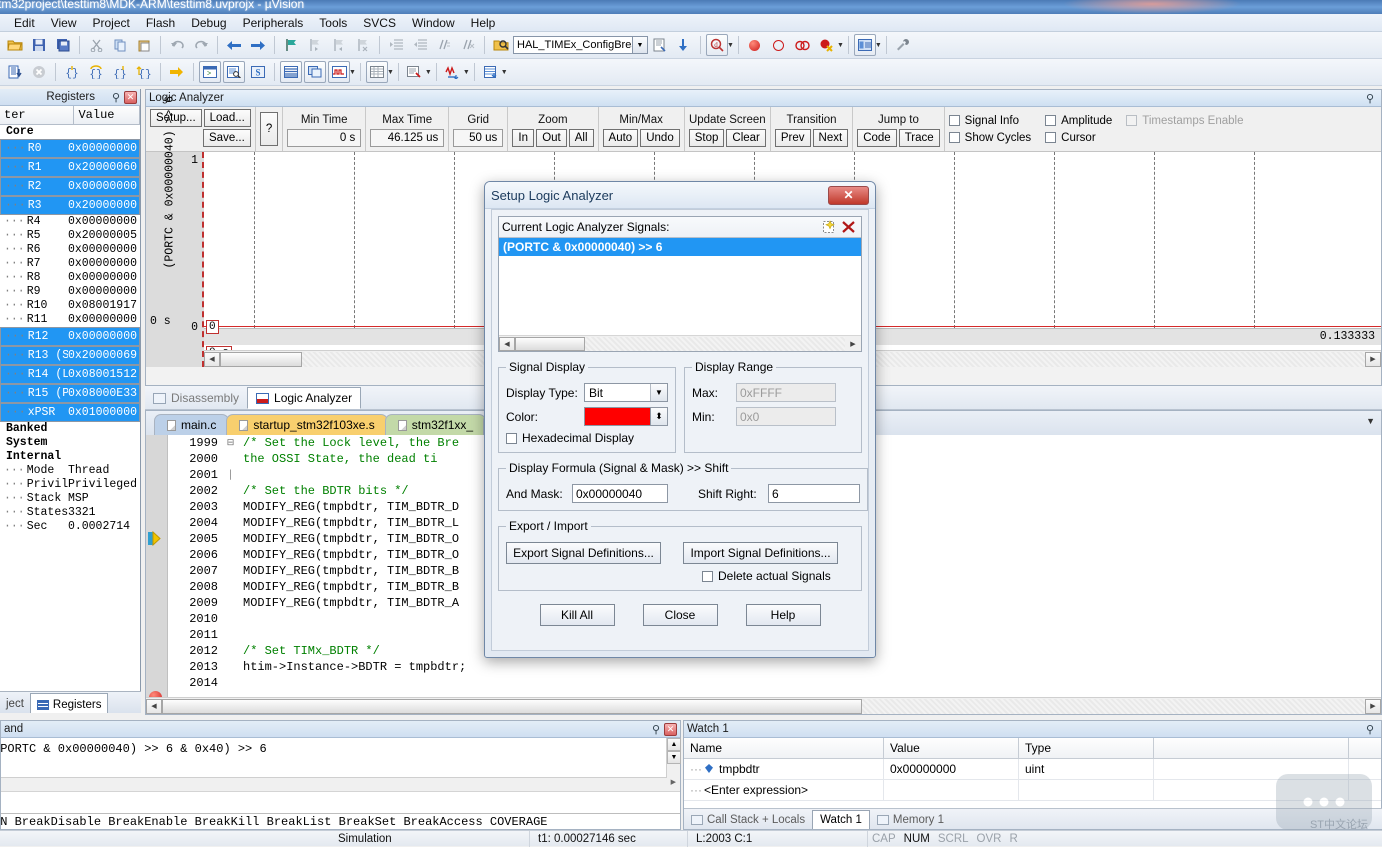 The height and width of the screenshot is (847, 1382). What do you see at coordinates (573, 45) in the screenshot?
I see `function-combo-input: HAL_TIMEx_ConfigBreakD` at bounding box center [573, 45].